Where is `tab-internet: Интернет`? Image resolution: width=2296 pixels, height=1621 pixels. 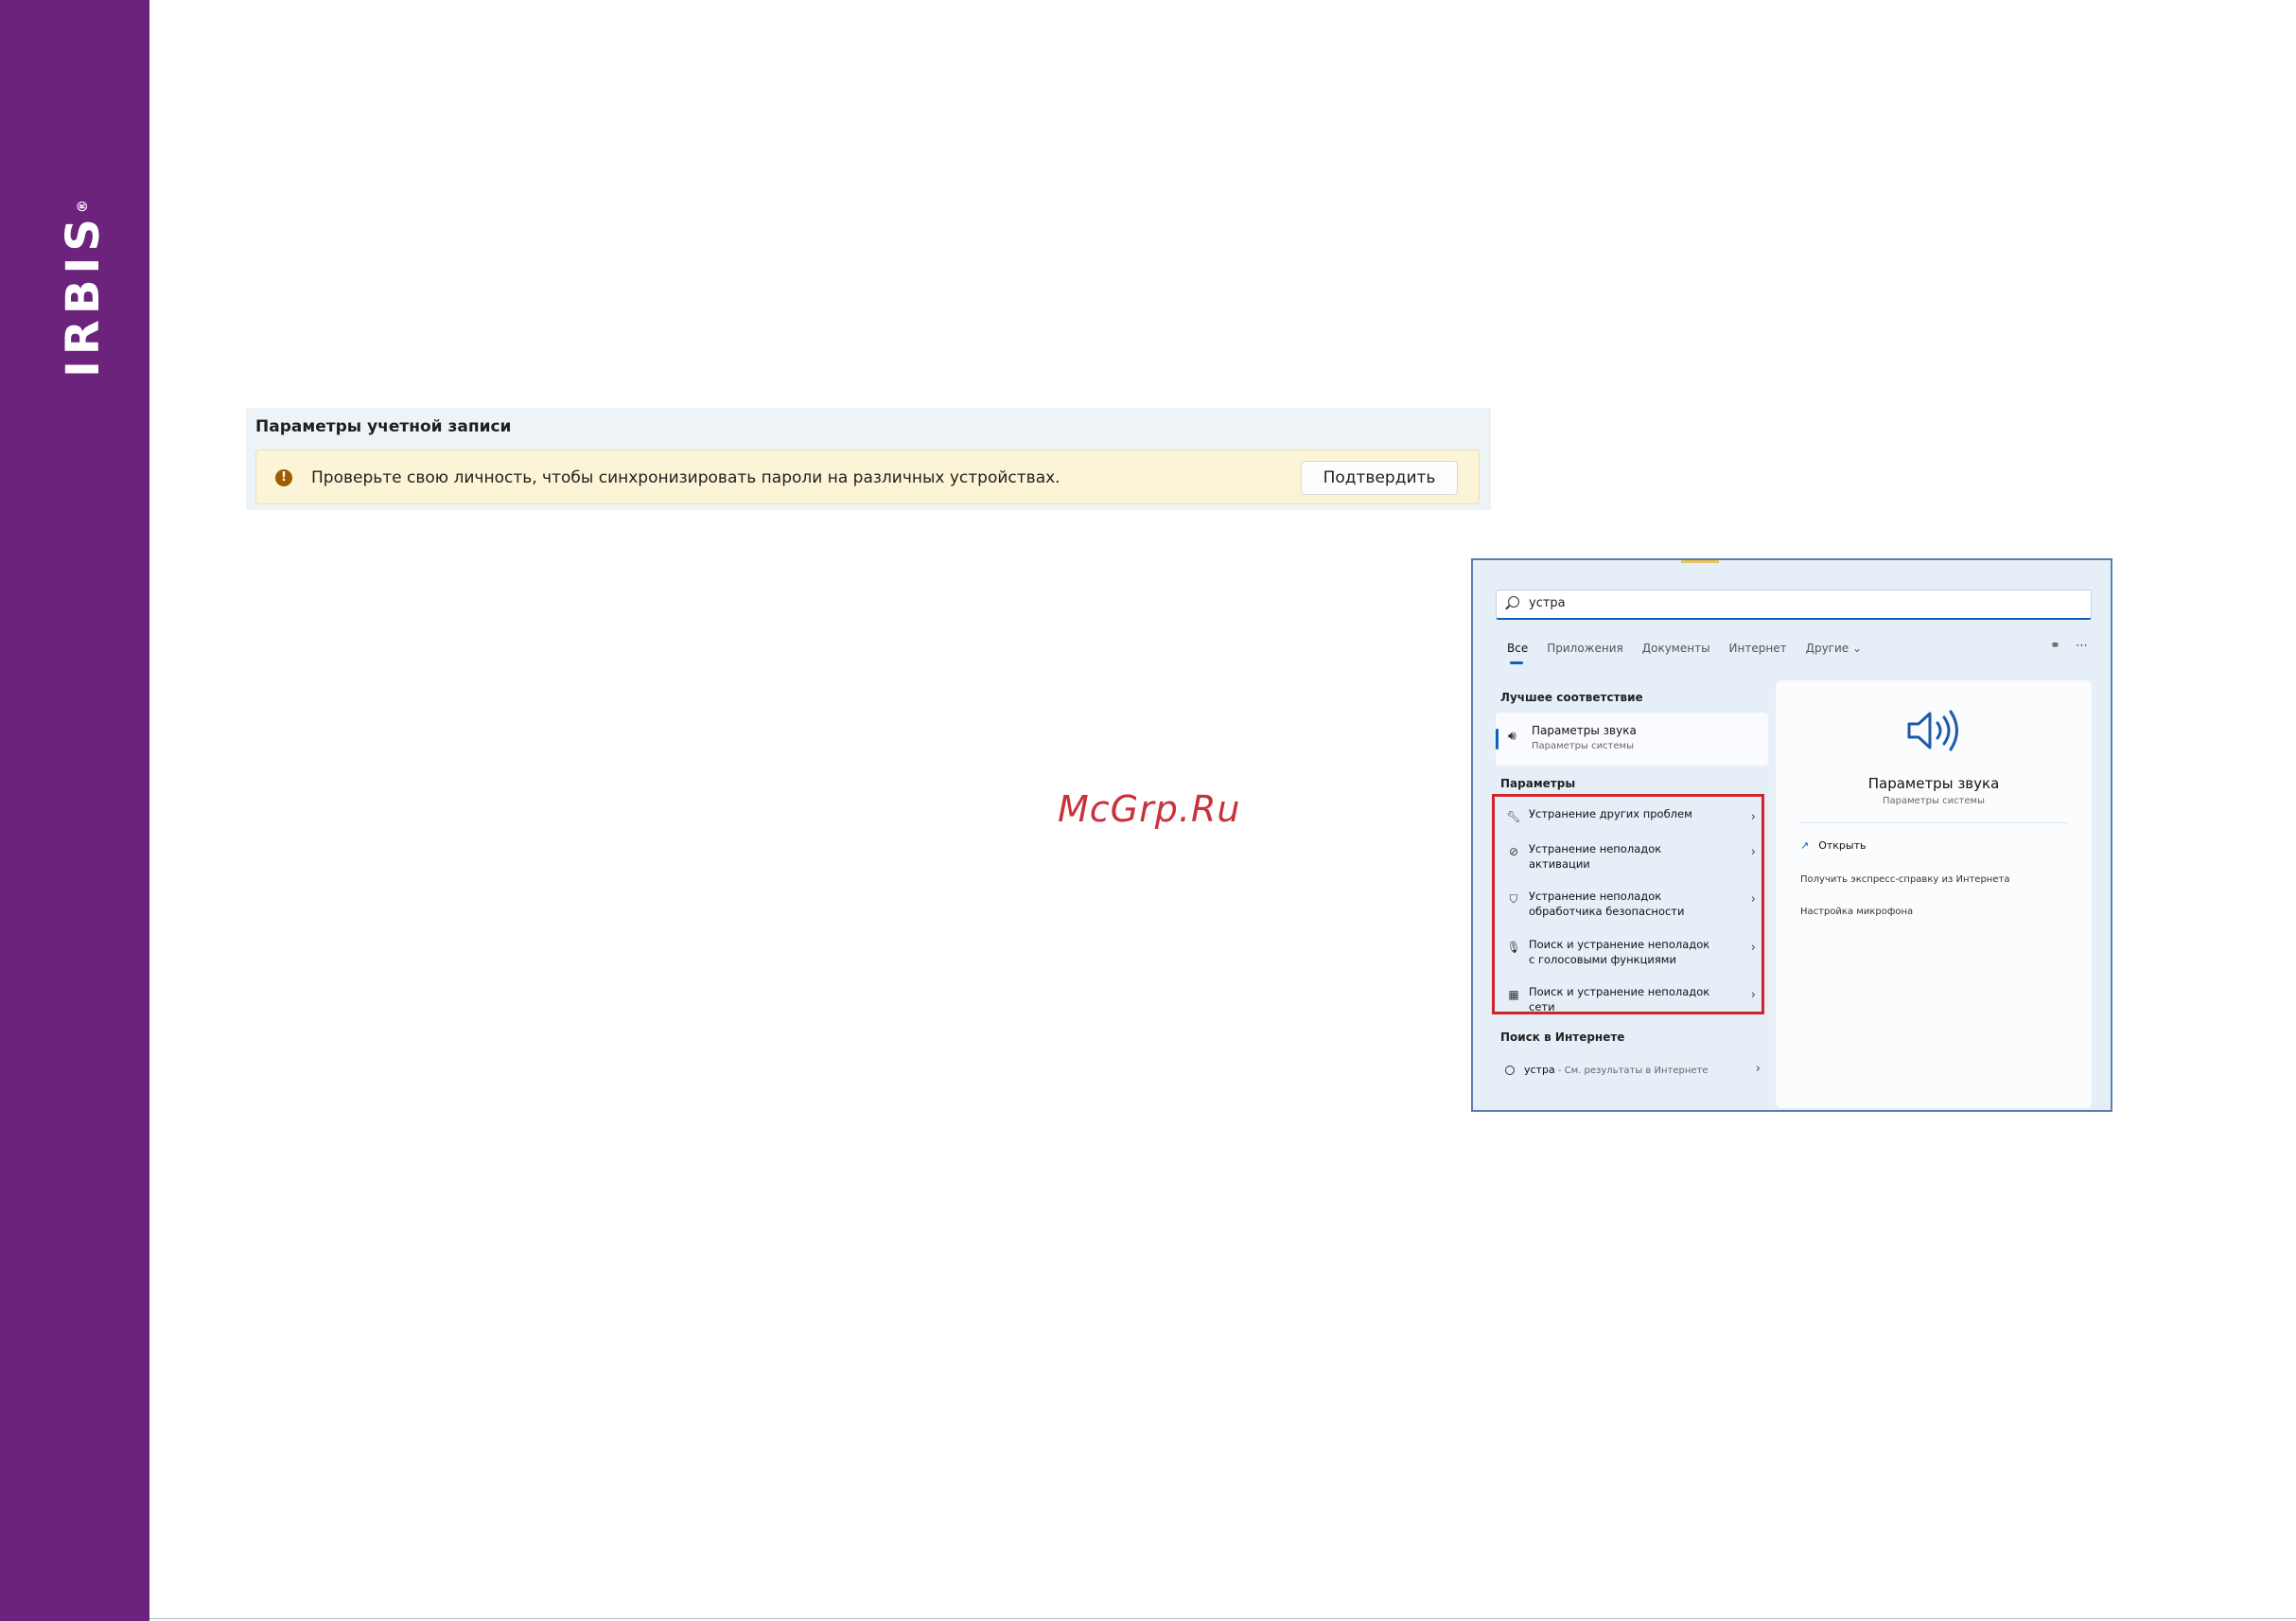
tab-internet: Интернет is located at coordinates (1758, 648).